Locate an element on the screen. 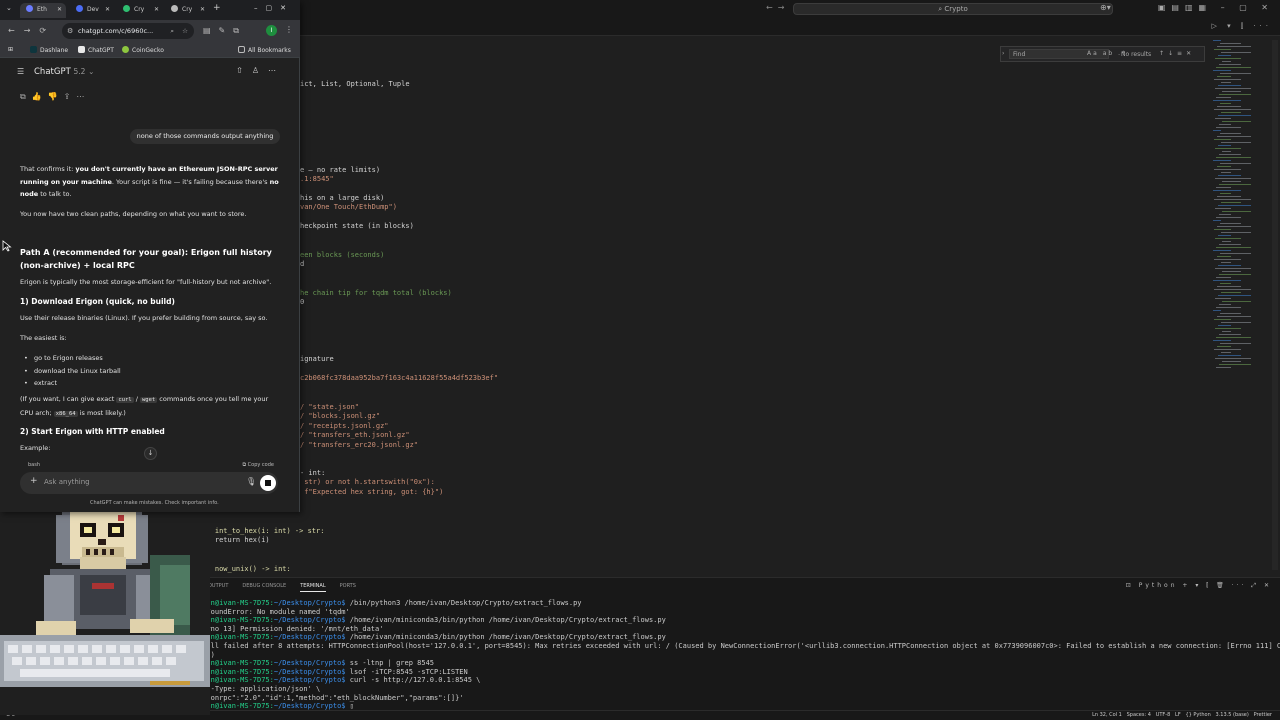 Image resolution: width=1280 pixels, height=720 pixels. sidebar-toggle-icon: ☰ is located at coordinates (20, 71).